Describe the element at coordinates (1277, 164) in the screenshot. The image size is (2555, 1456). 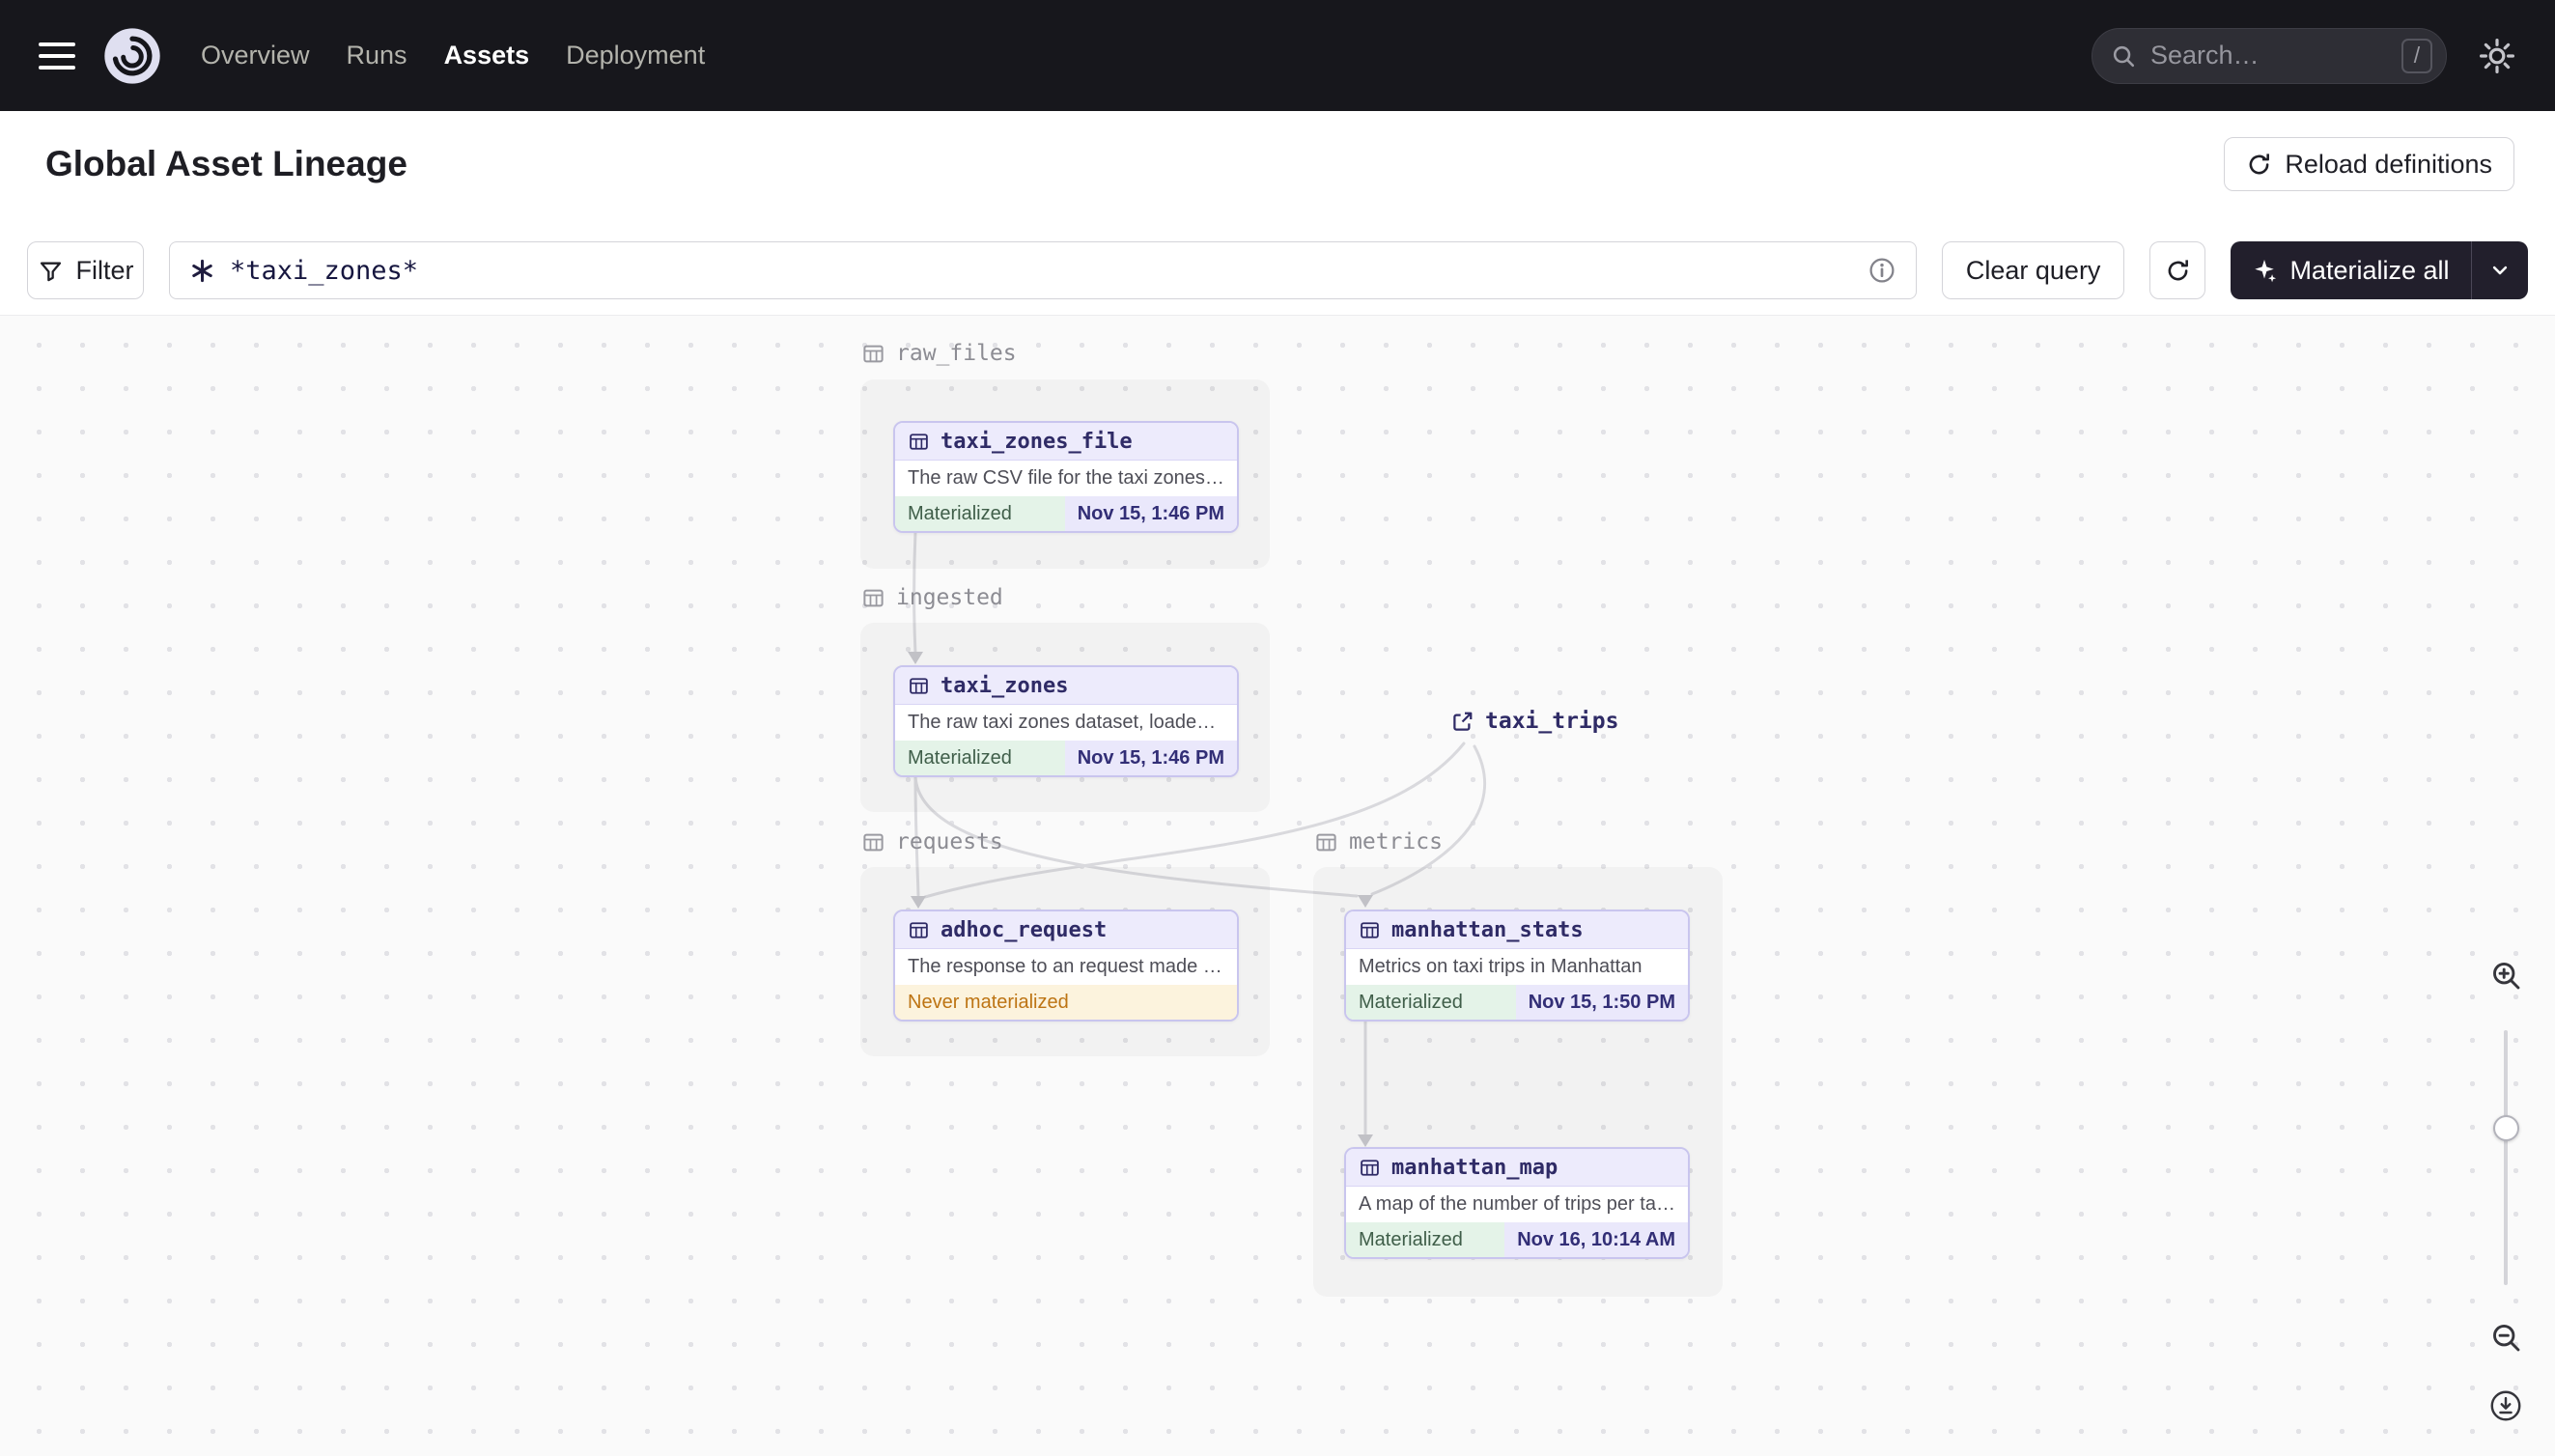
I see `page-header: Global Asset Lineage Reload definitions` at that location.